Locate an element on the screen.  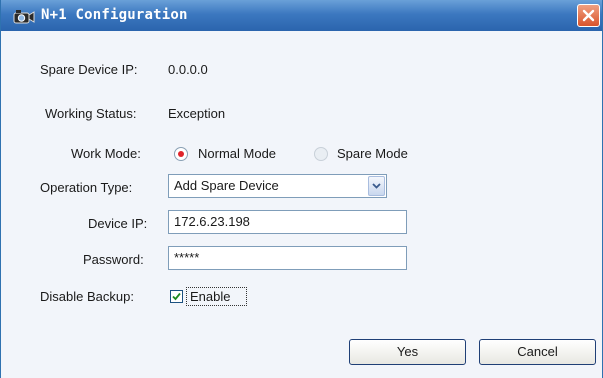
close-button is located at coordinates (588, 15).